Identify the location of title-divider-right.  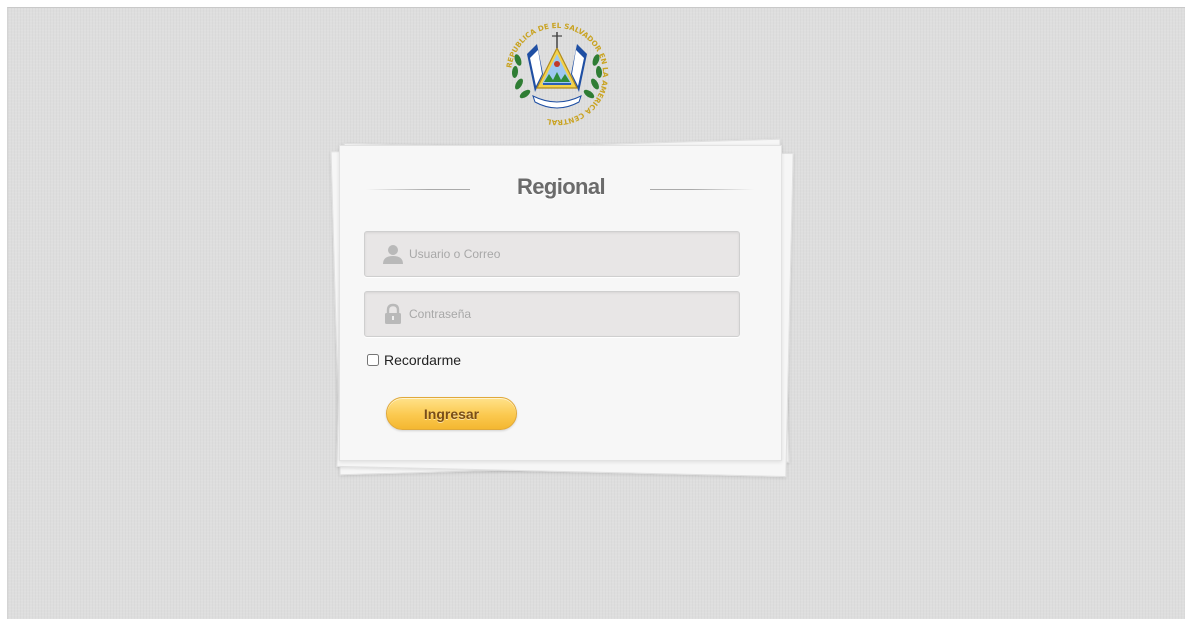
(702, 189).